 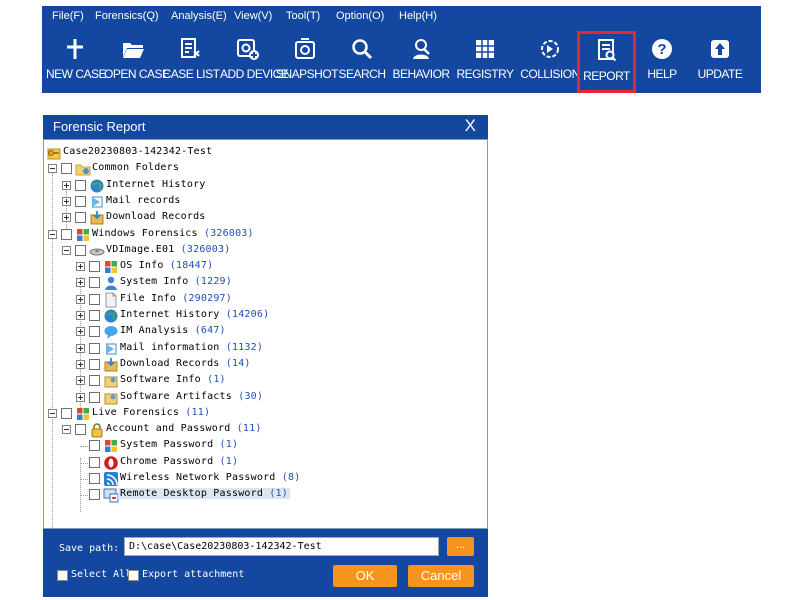 What do you see at coordinates (127, 16) in the screenshot?
I see `menu-item-forensics: Forensics(Q)` at bounding box center [127, 16].